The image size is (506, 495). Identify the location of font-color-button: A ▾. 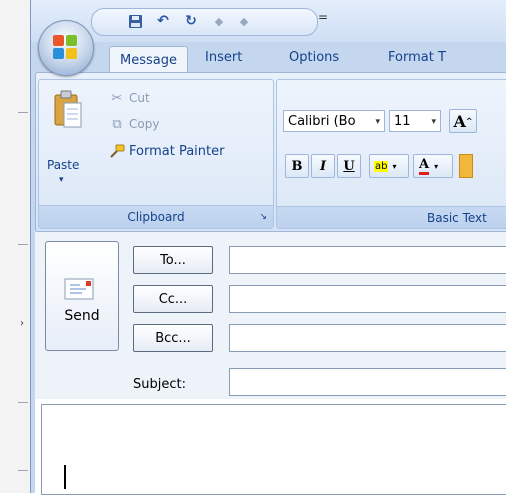
(433, 166).